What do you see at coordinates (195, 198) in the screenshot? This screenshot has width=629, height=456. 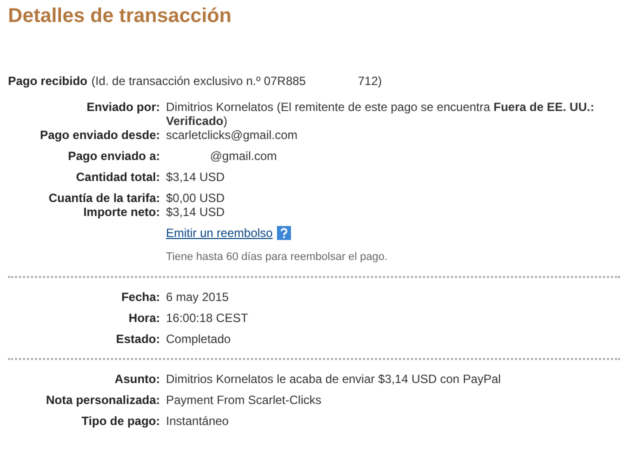 I see `field-value: $0,00 USD` at bounding box center [195, 198].